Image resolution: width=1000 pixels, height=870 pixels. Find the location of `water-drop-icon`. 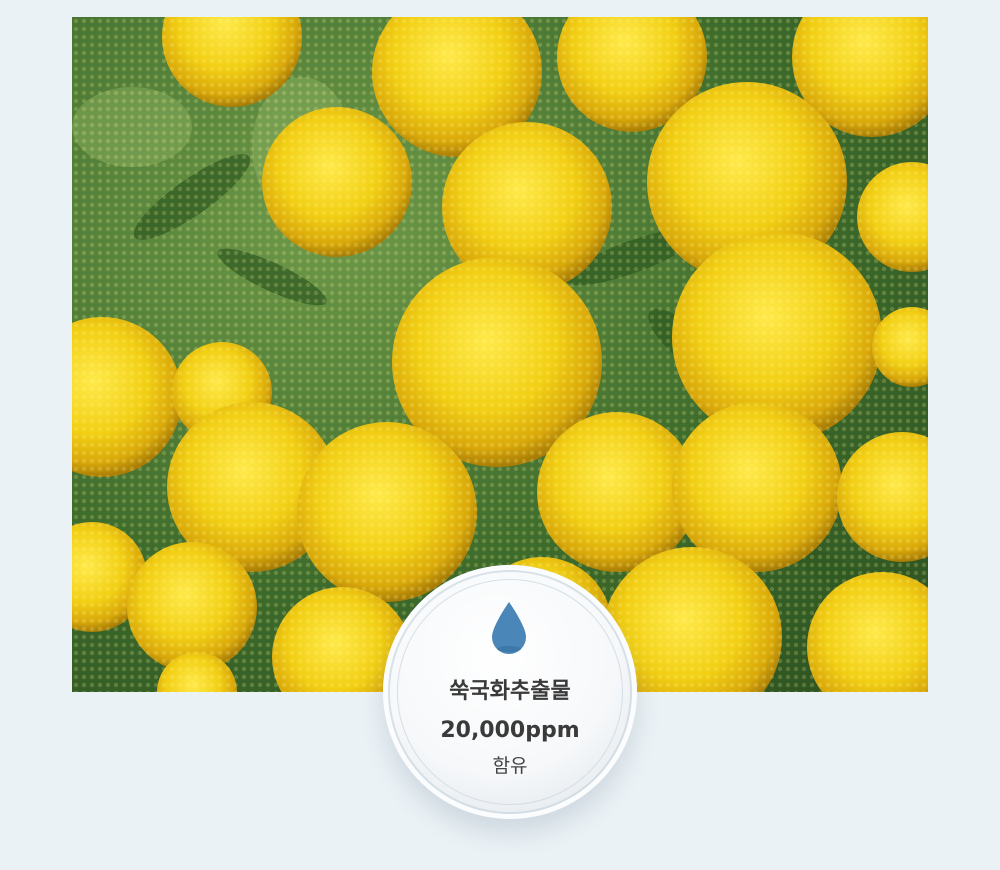

water-drop-icon is located at coordinates (509, 628).